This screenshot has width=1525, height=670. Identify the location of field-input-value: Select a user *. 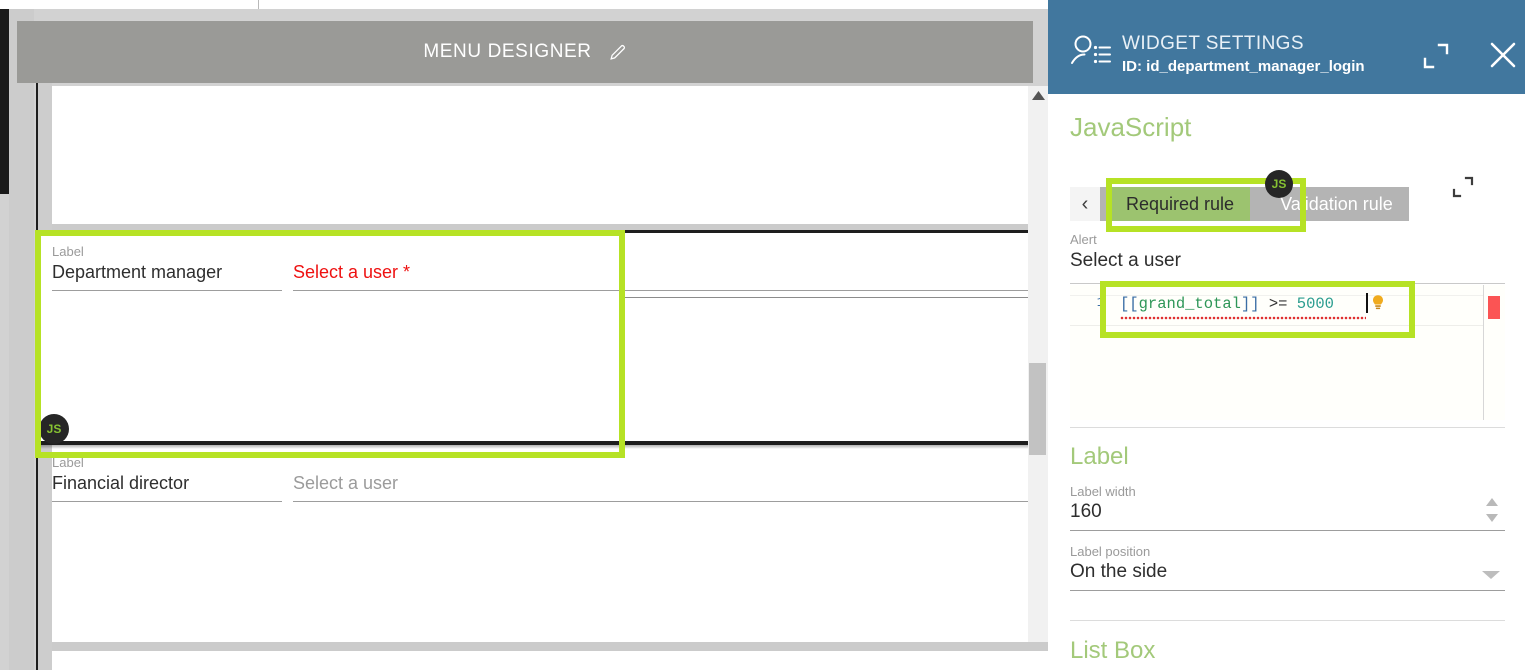
(352, 272).